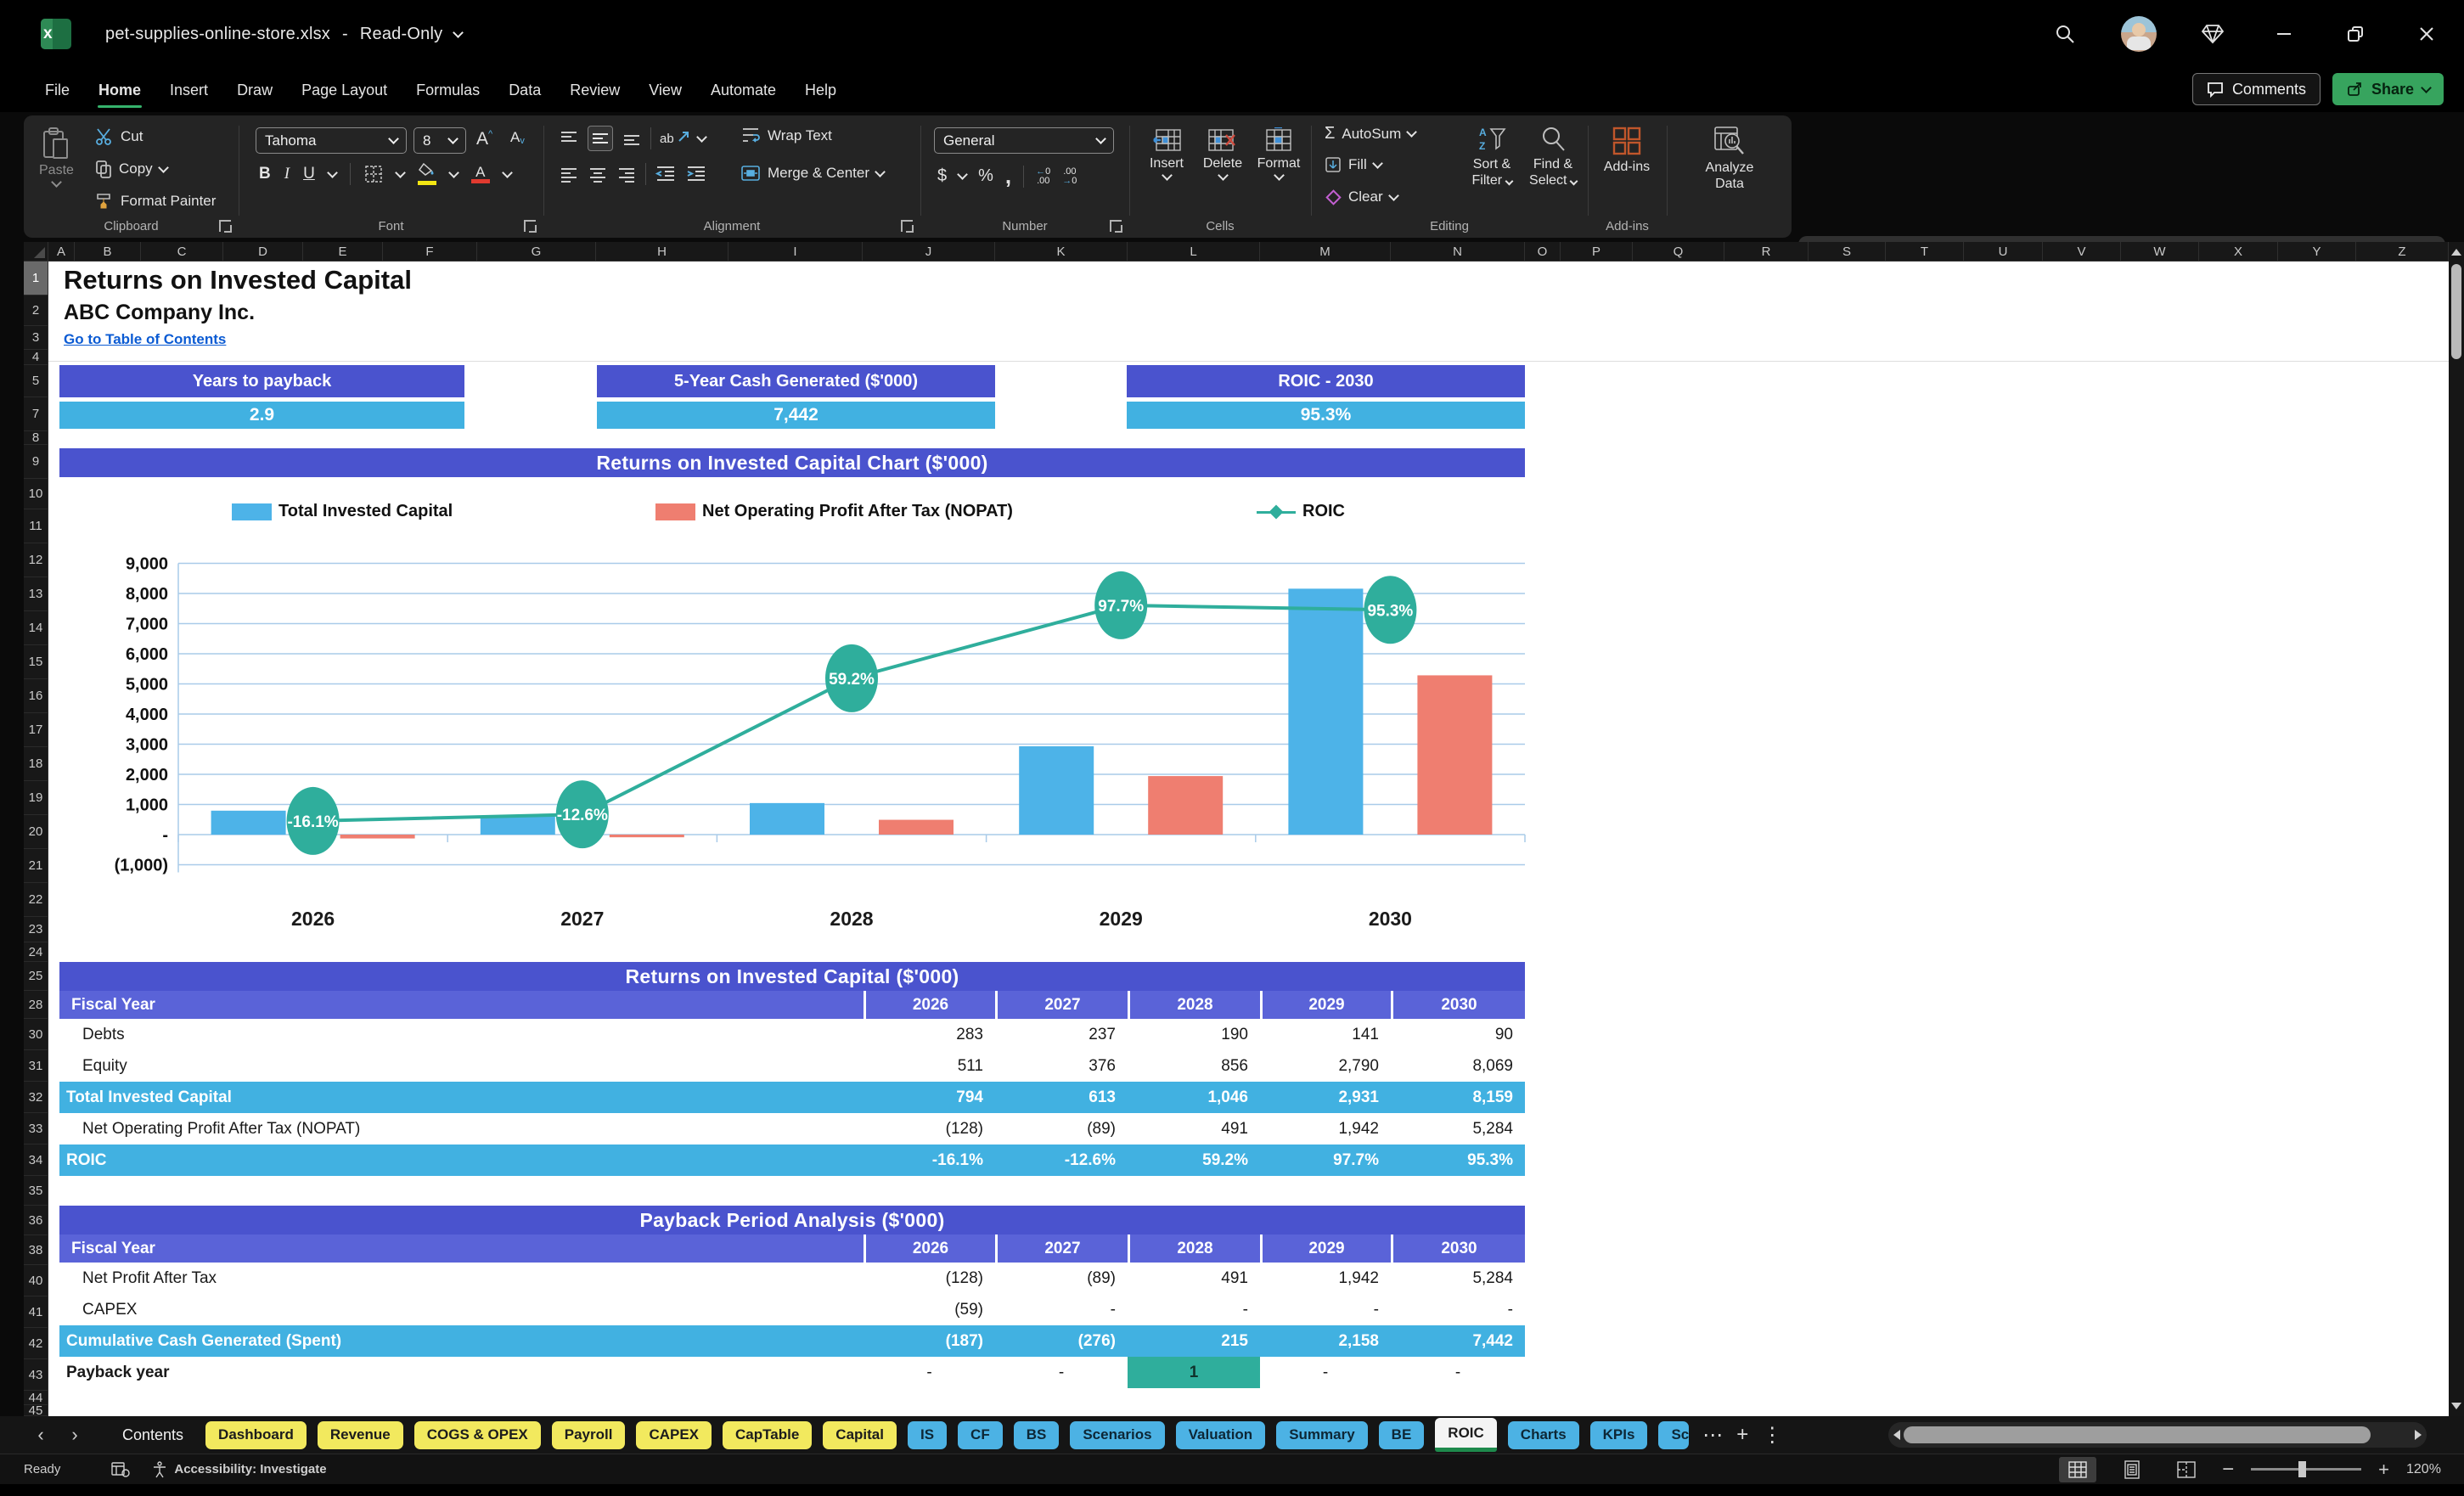 The width and height of the screenshot is (2464, 1496). Describe the element at coordinates (600, 138) in the screenshot. I see `align-middle-button` at that location.